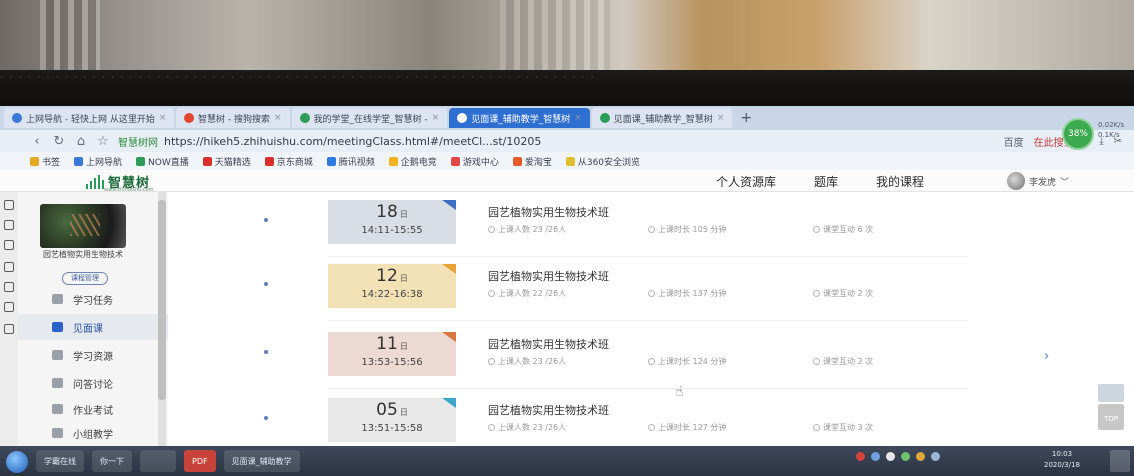 Image resolution: width=1134 pixels, height=476 pixels. Describe the element at coordinates (848, 361) in the screenshot. I see `stat-text: 课堂互动 2 次` at that location.